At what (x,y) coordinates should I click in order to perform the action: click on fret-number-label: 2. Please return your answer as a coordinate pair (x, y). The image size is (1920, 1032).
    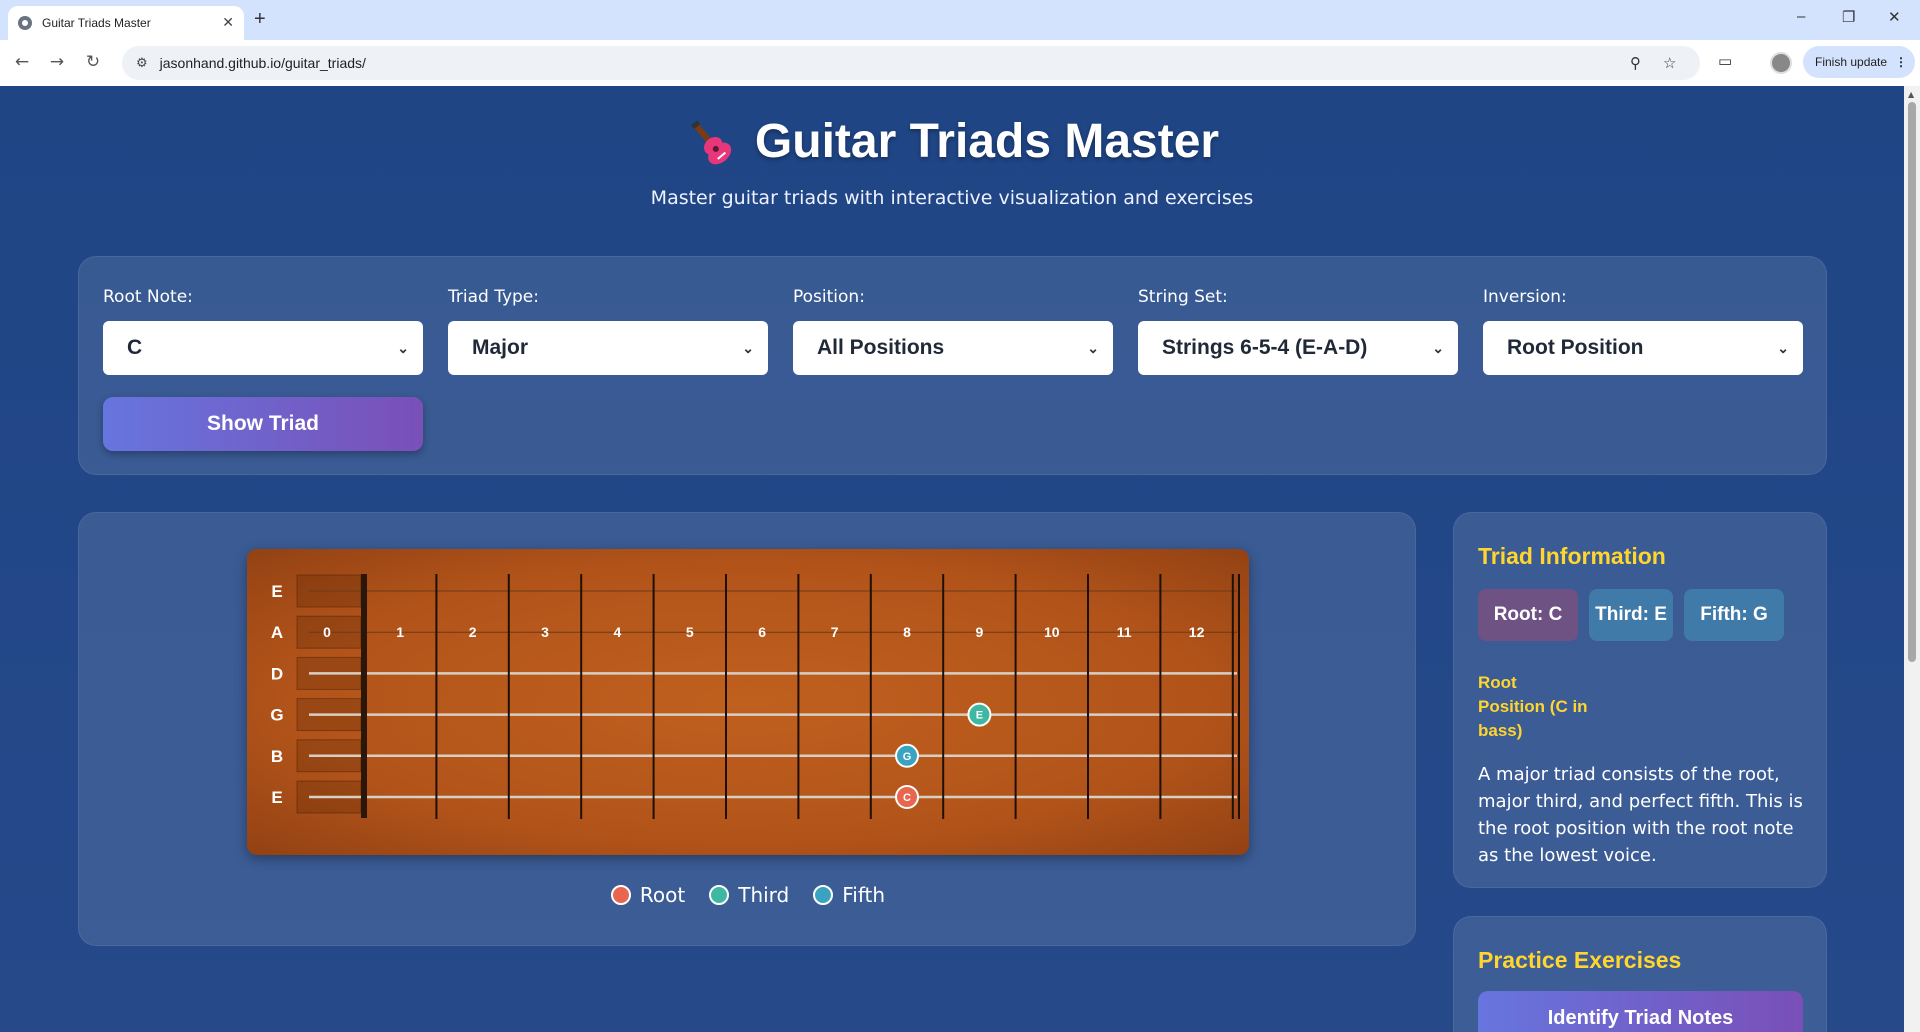
    Looking at the image, I should click on (473, 632).